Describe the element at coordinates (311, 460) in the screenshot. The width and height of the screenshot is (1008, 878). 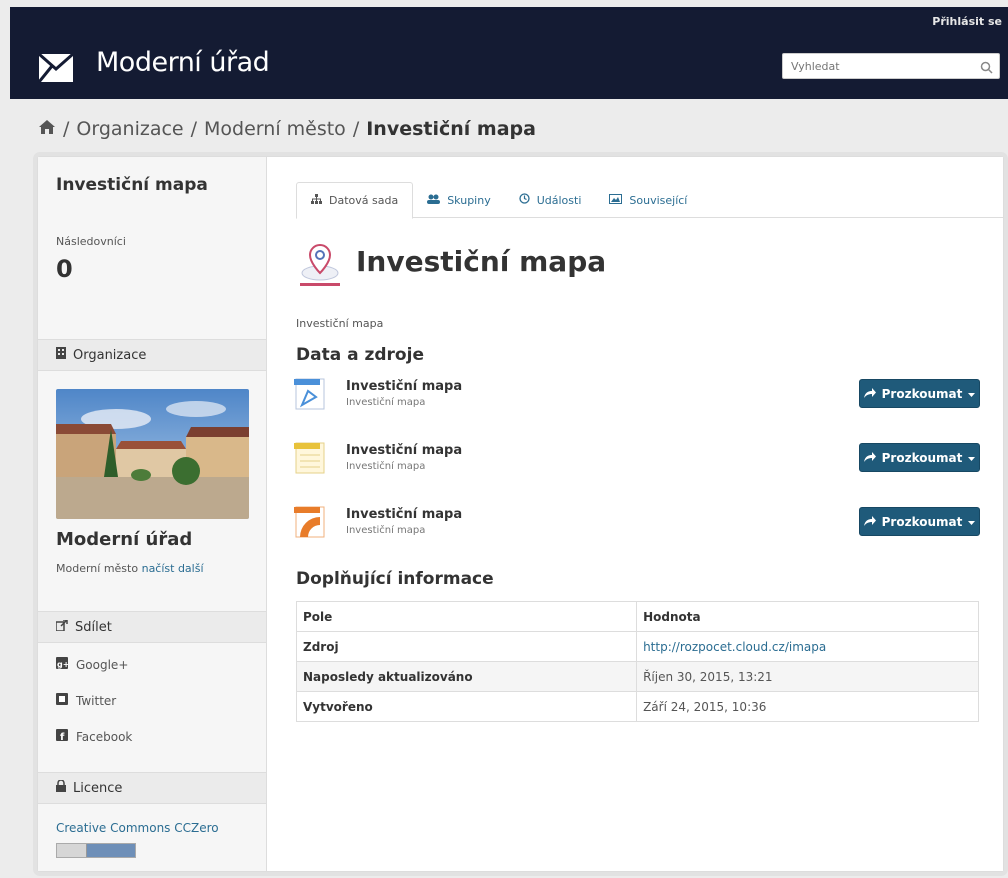
I see `spreadsheet-file-icon` at that location.